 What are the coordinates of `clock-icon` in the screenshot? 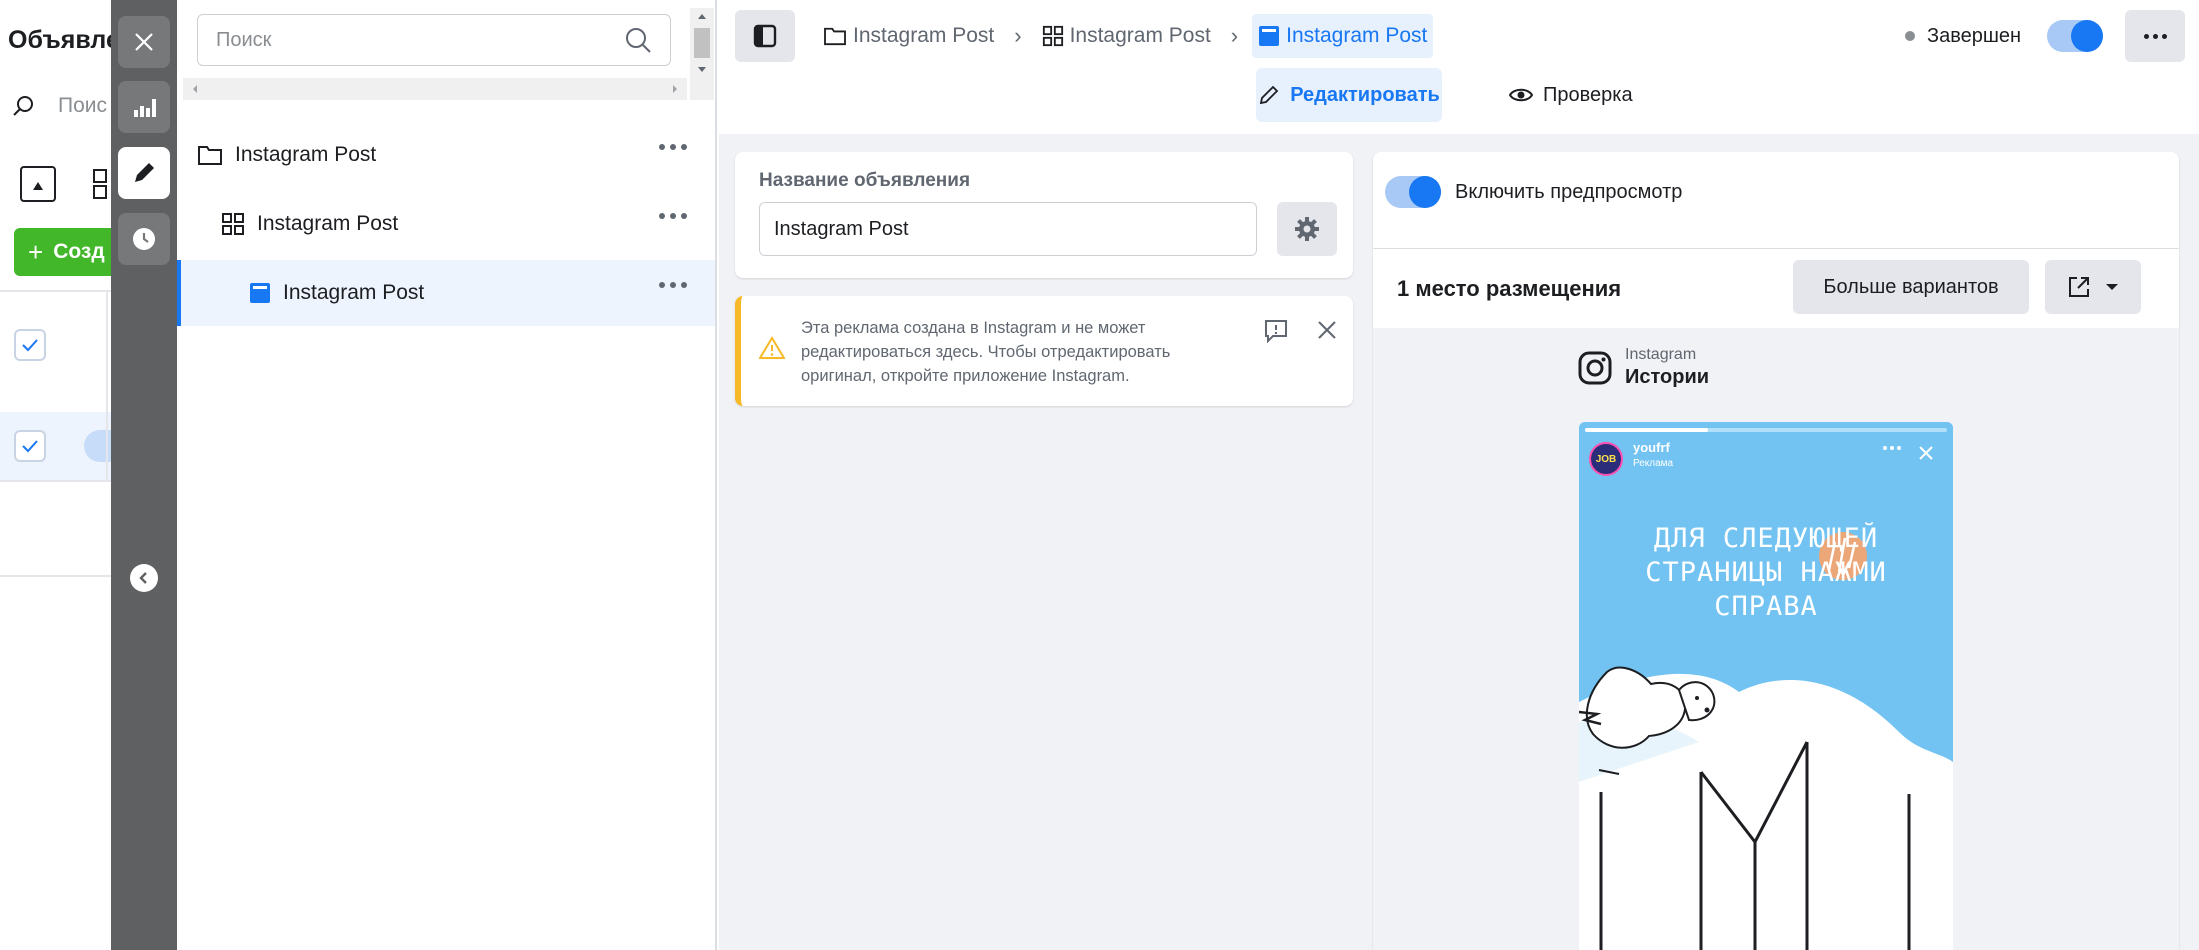 It's located at (144, 239).